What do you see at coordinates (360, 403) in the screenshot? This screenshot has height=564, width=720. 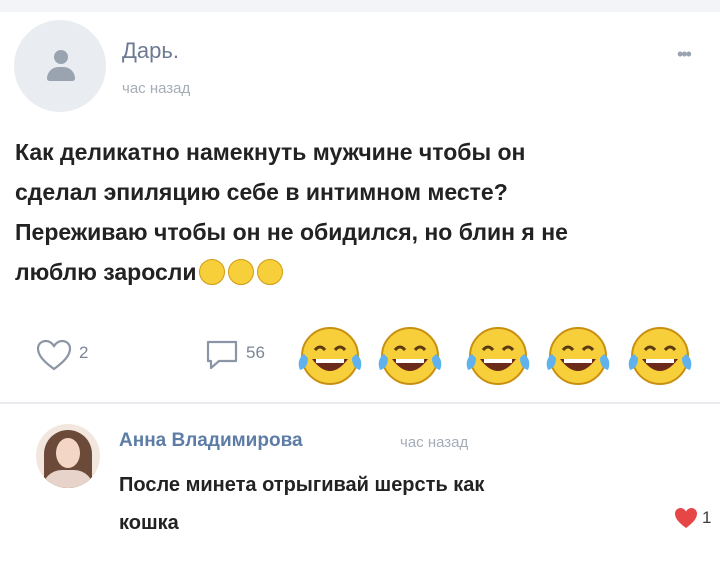 I see `divider` at bounding box center [360, 403].